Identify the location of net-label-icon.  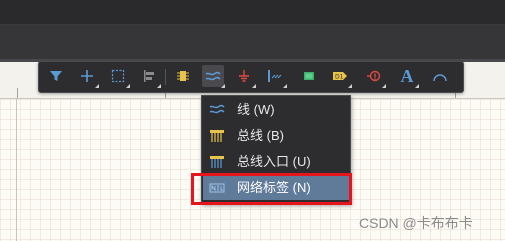
(217, 188).